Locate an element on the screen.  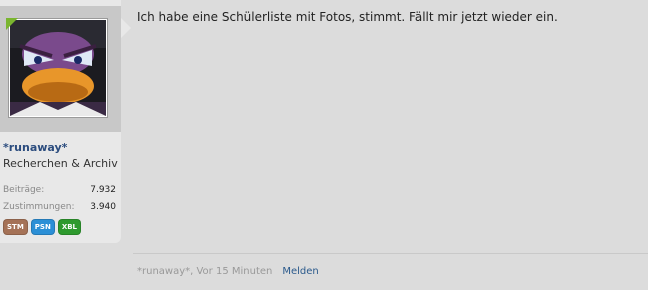
stat-value-likes: 3.940 is located at coordinates (103, 207).